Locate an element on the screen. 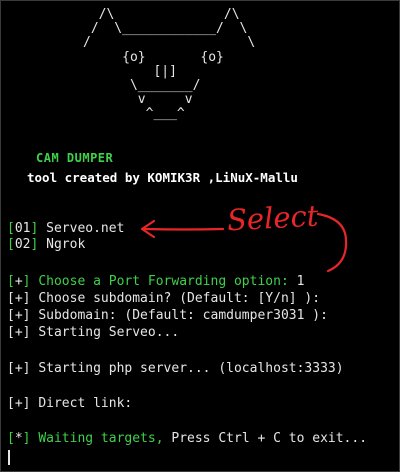 The image size is (400, 472). curved-pointer-icon is located at coordinates (332, 242).